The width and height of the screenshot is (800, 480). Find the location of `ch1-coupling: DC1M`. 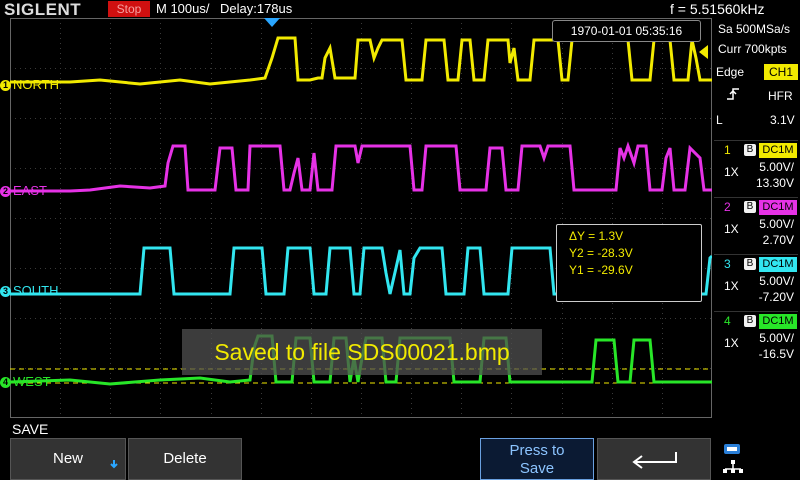

ch1-coupling: DC1M is located at coordinates (778, 150).